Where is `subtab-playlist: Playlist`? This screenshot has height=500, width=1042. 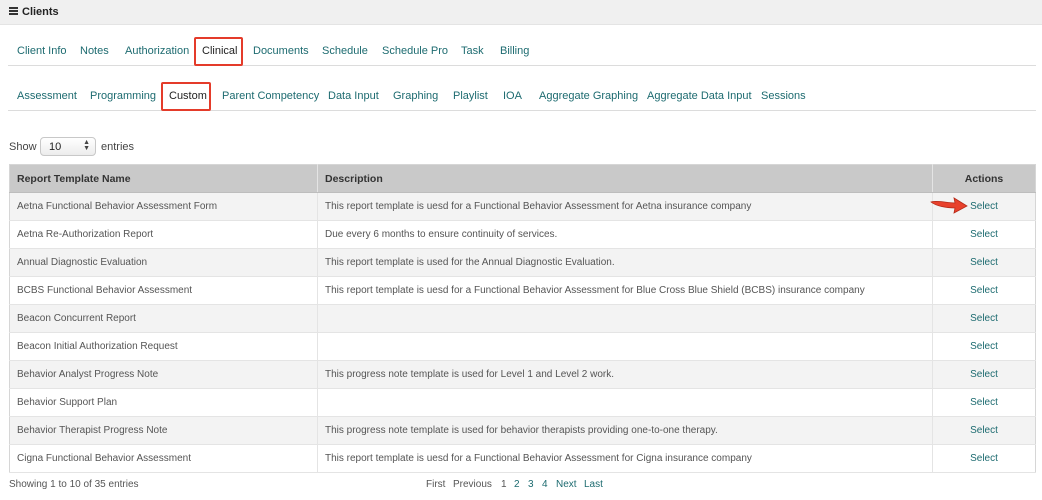
subtab-playlist: Playlist is located at coordinates (470, 96).